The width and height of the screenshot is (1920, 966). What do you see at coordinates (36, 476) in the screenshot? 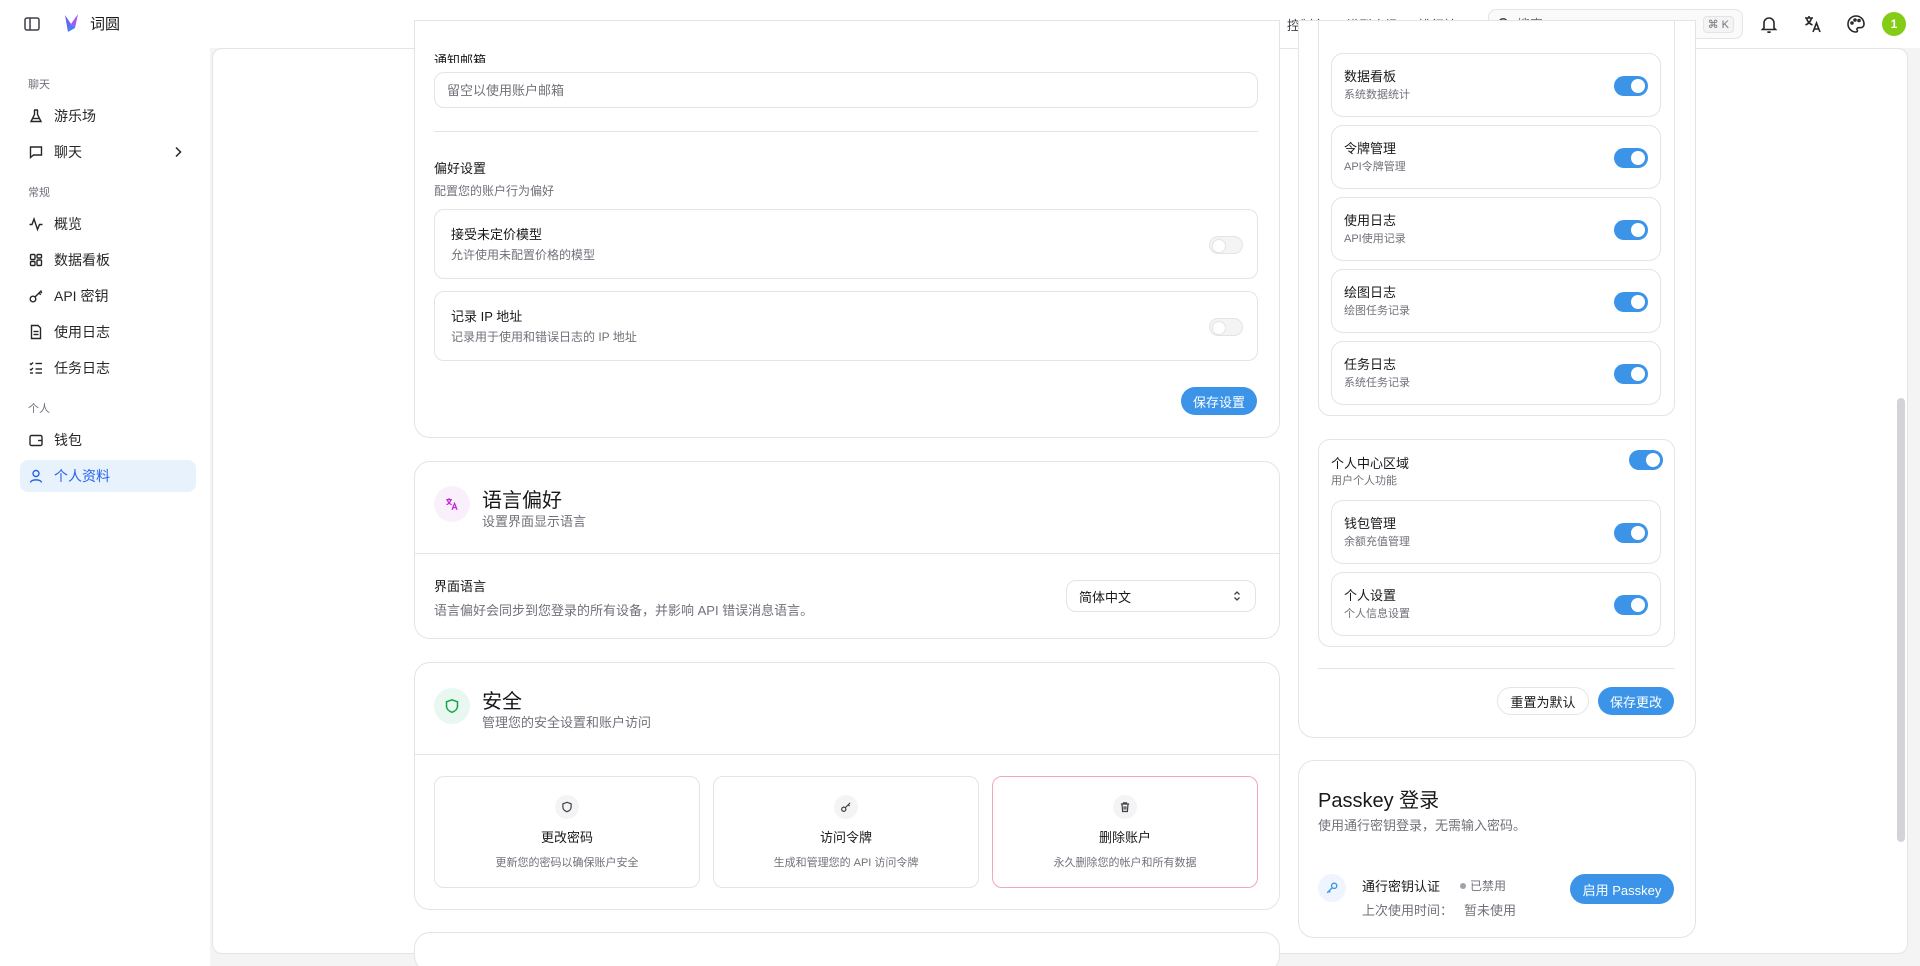
I see `user-icon` at bounding box center [36, 476].